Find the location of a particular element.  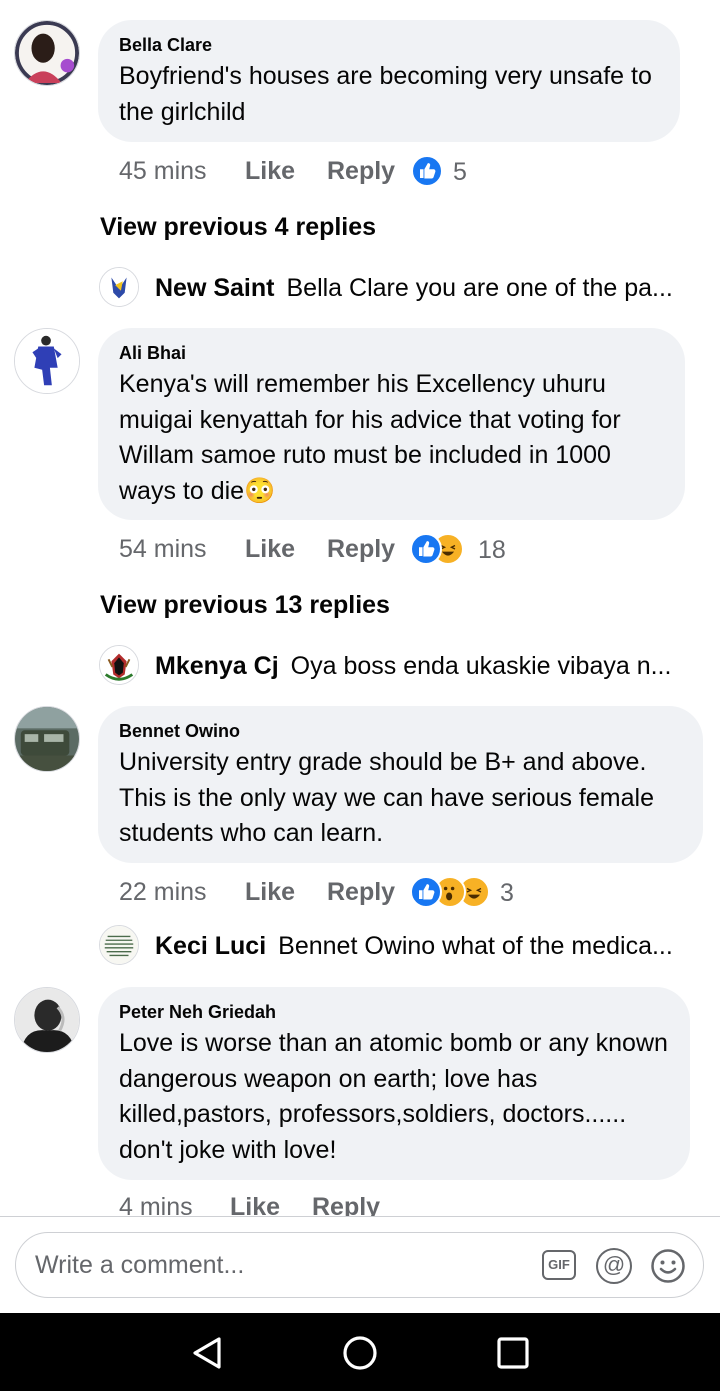

reply-author: New Saint is located at coordinates (214, 288).